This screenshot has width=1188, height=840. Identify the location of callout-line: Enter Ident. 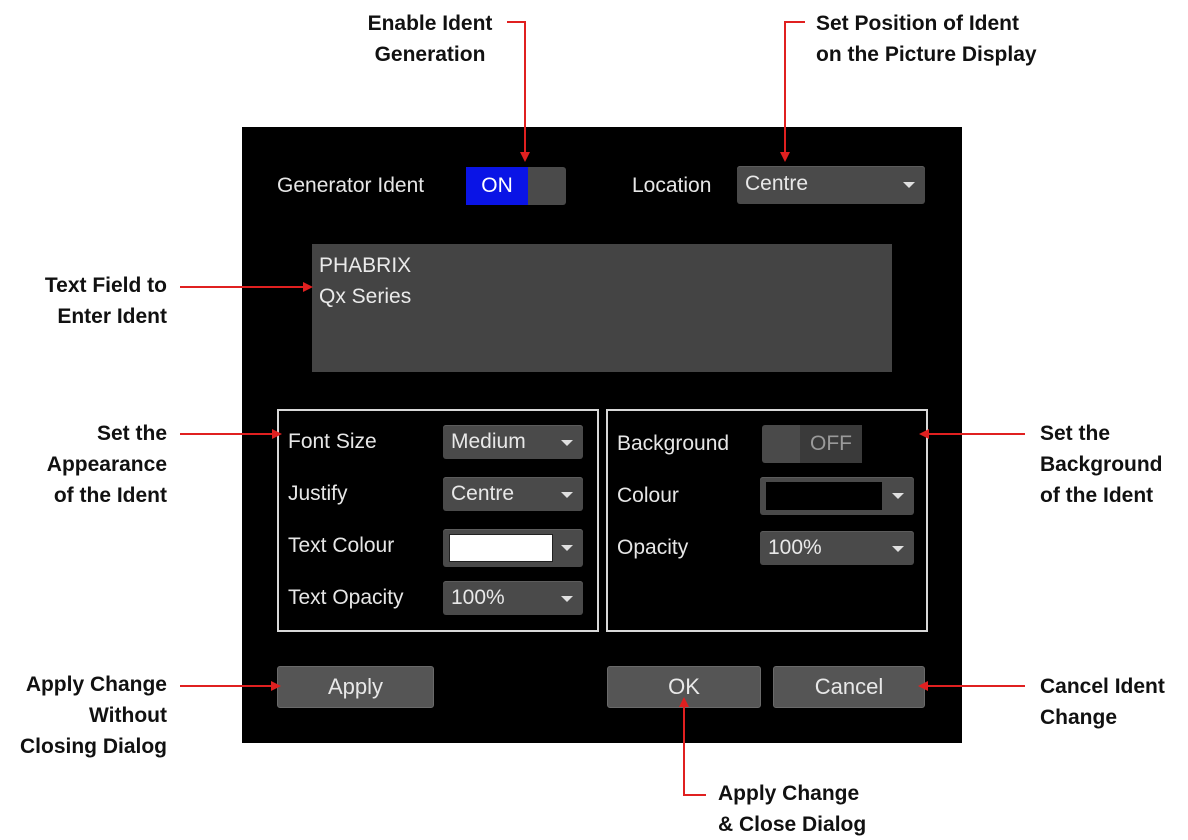
(112, 316).